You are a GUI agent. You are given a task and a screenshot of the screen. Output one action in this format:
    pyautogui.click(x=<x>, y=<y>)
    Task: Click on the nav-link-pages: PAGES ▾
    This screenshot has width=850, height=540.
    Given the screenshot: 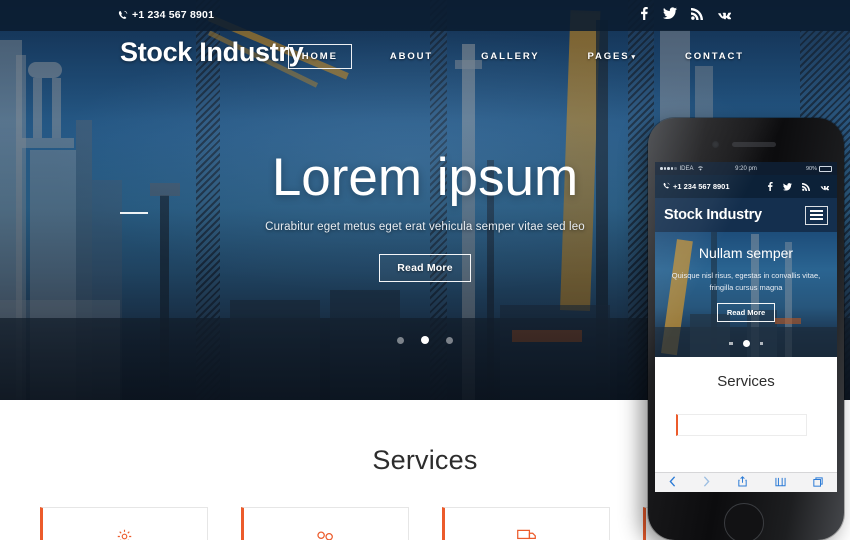 What is the action you would take?
    pyautogui.click(x=611, y=56)
    